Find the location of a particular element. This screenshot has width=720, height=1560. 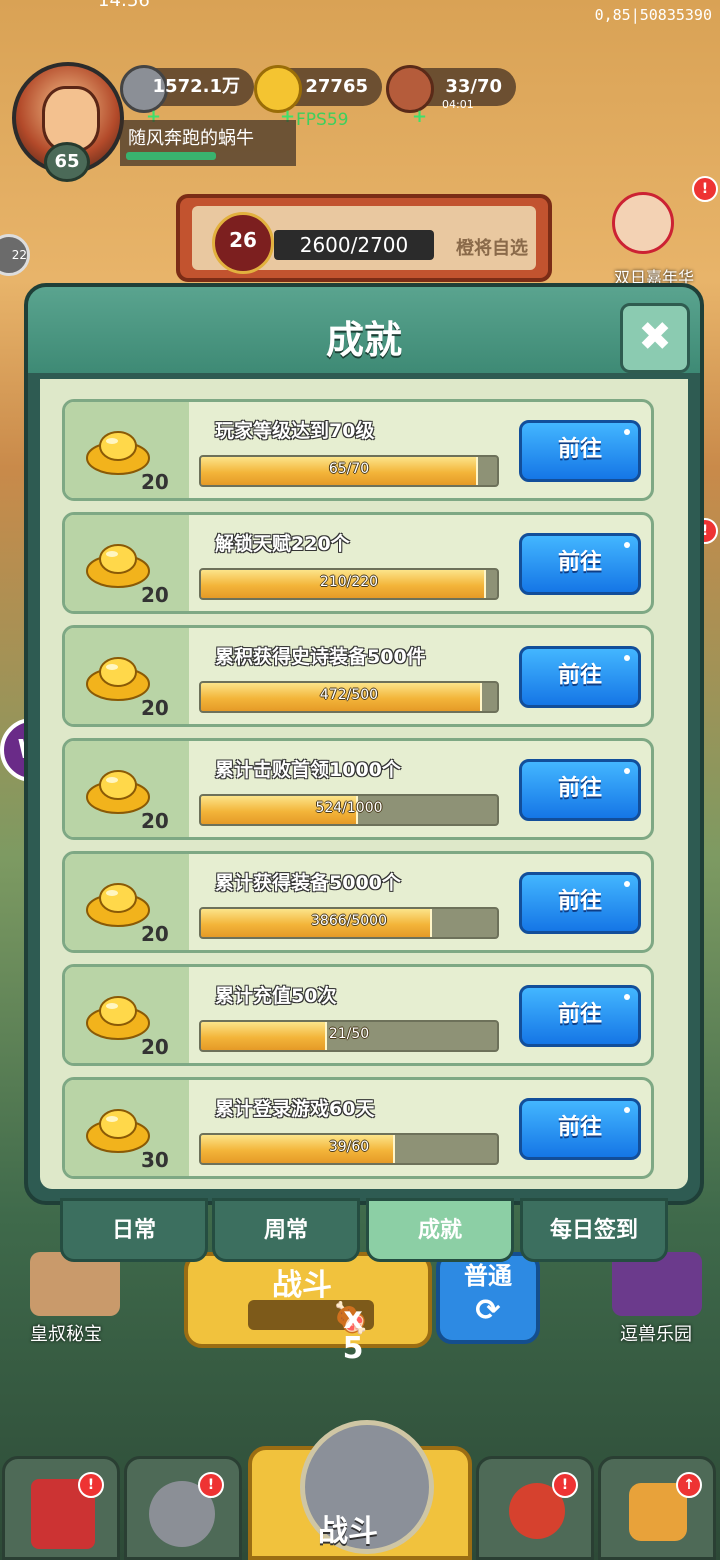

add-icon: + is located at coordinates (419, 117).